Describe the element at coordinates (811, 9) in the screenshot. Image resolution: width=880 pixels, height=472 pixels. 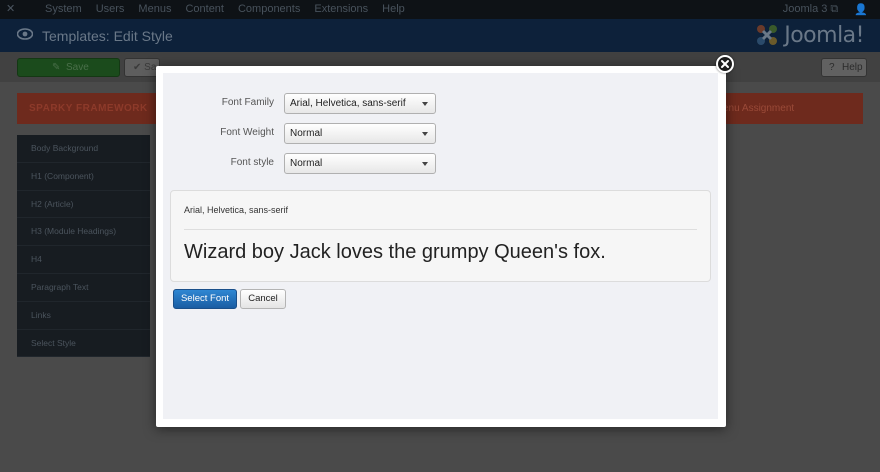
I see `site-link: Joomla 3 ⧉` at that location.